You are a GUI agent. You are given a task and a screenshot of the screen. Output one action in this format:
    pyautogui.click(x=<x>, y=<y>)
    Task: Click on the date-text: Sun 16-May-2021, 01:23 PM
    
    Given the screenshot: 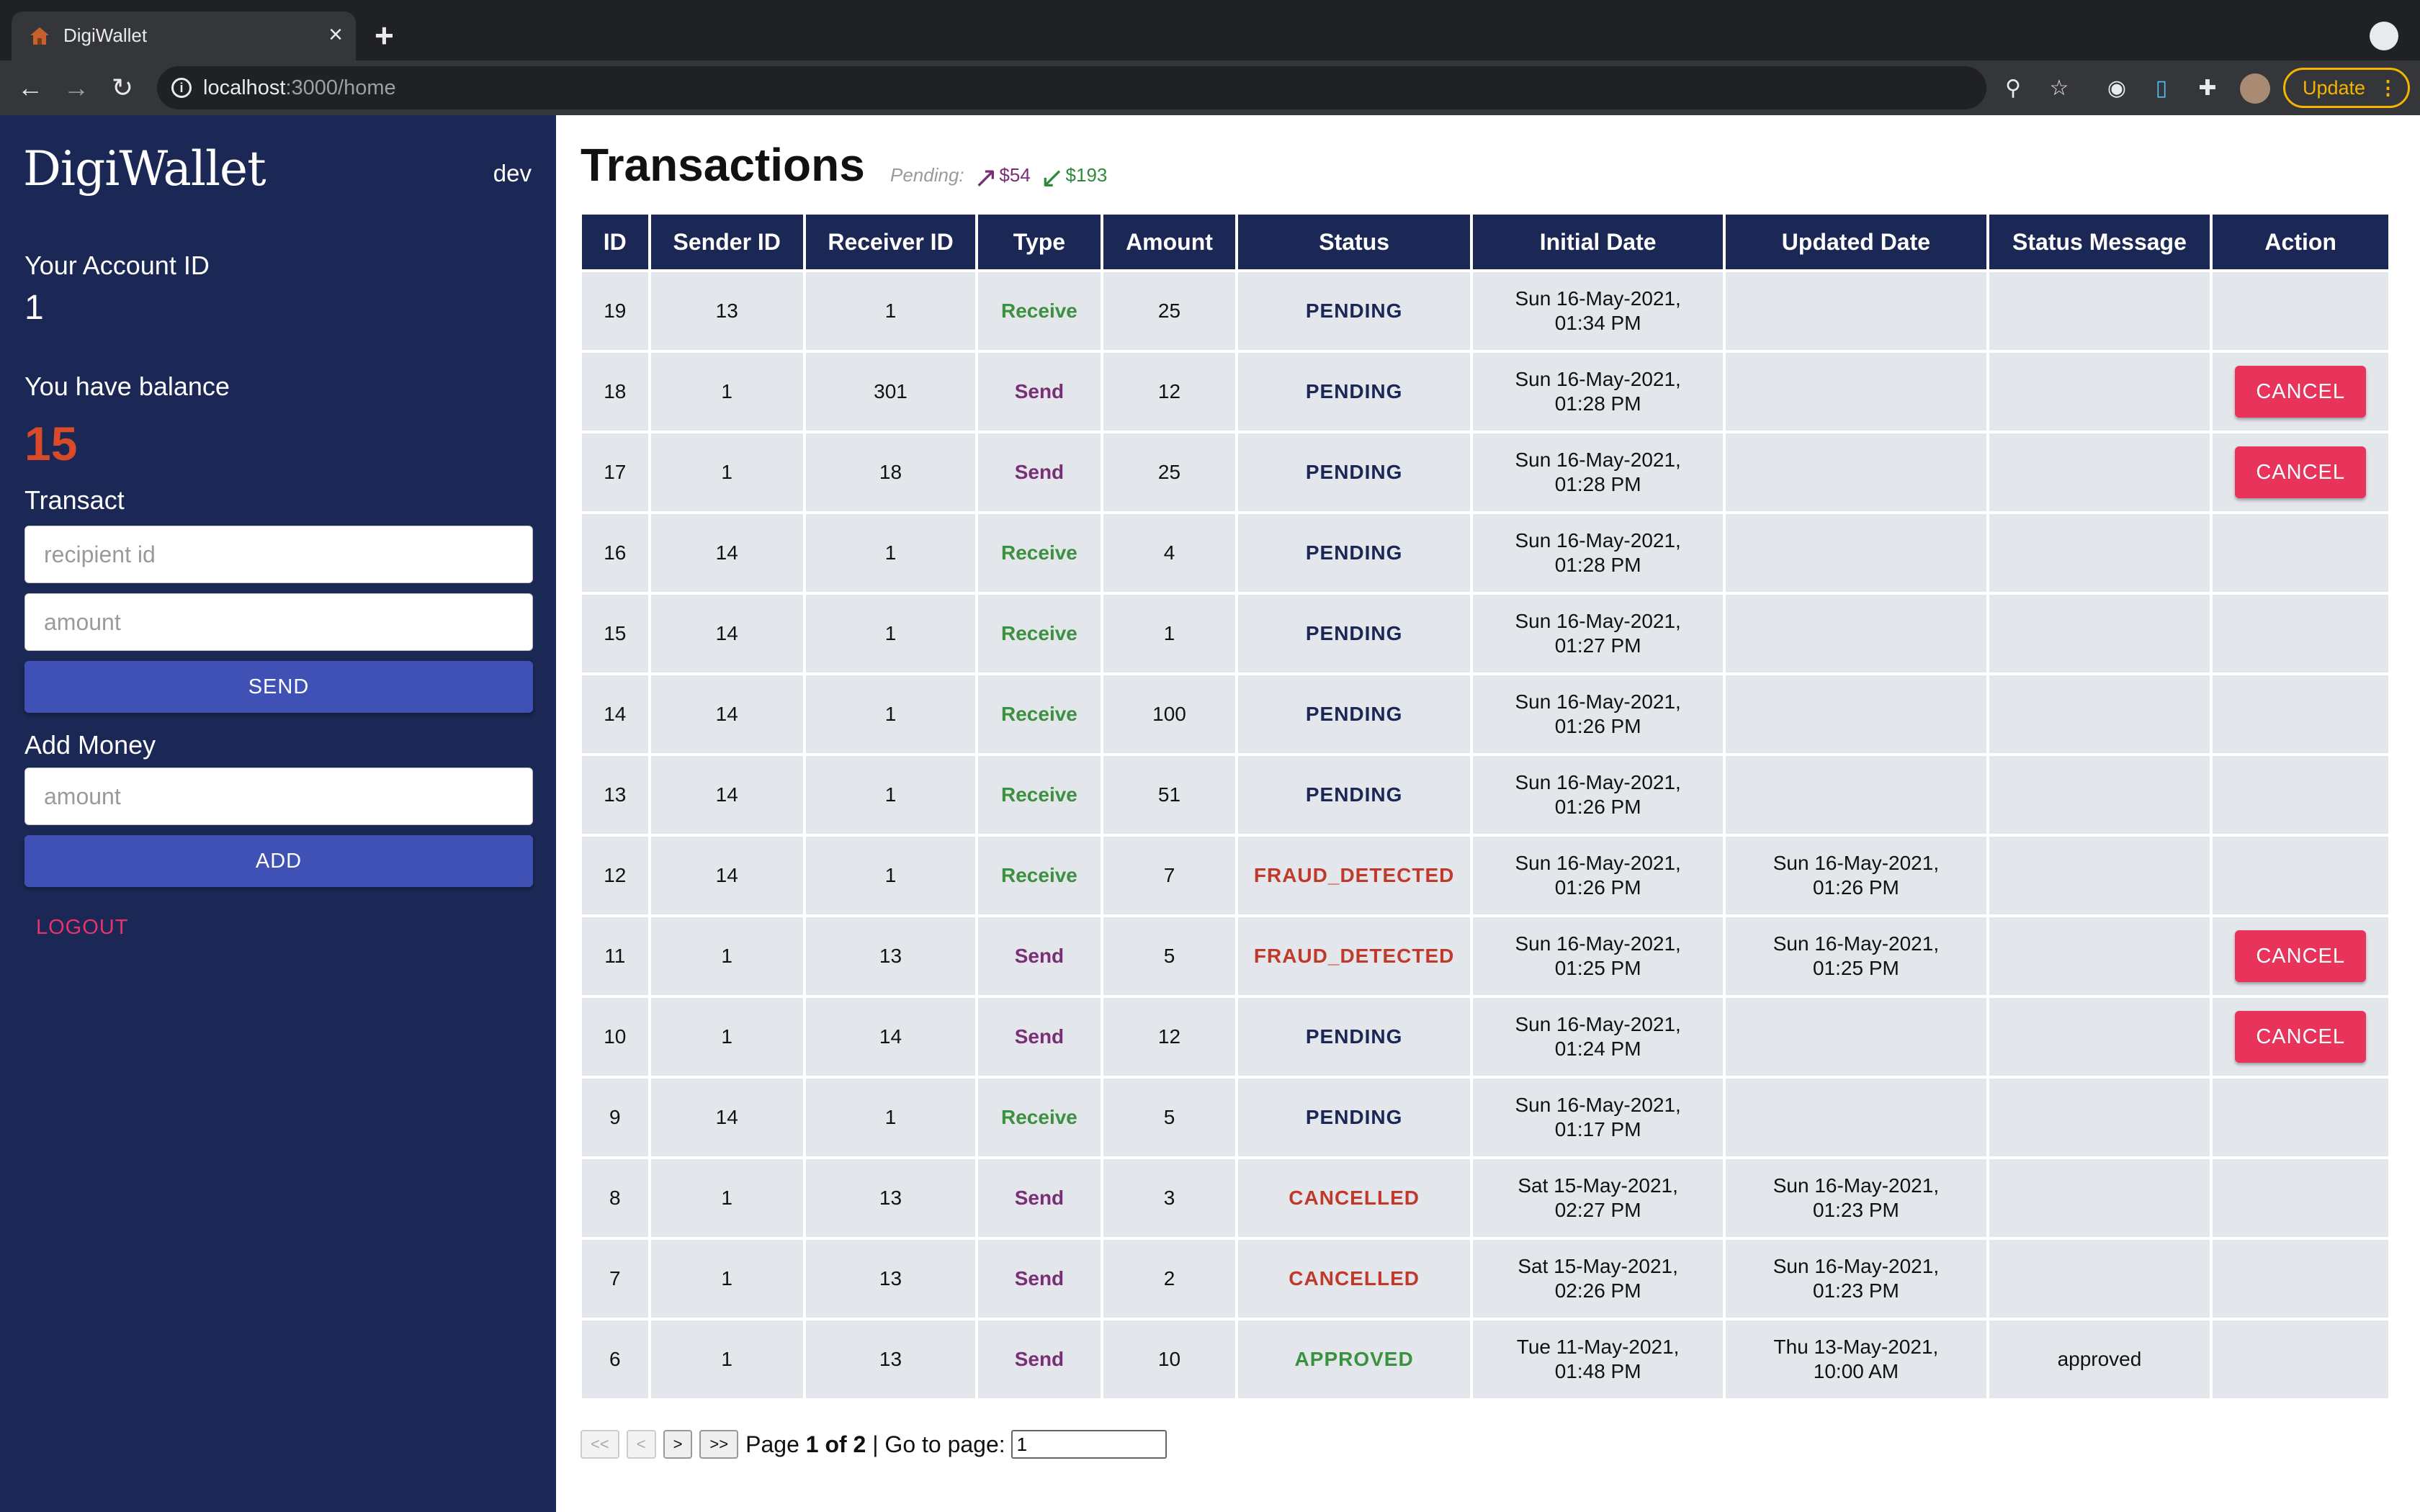 What is the action you would take?
    pyautogui.click(x=1856, y=1197)
    